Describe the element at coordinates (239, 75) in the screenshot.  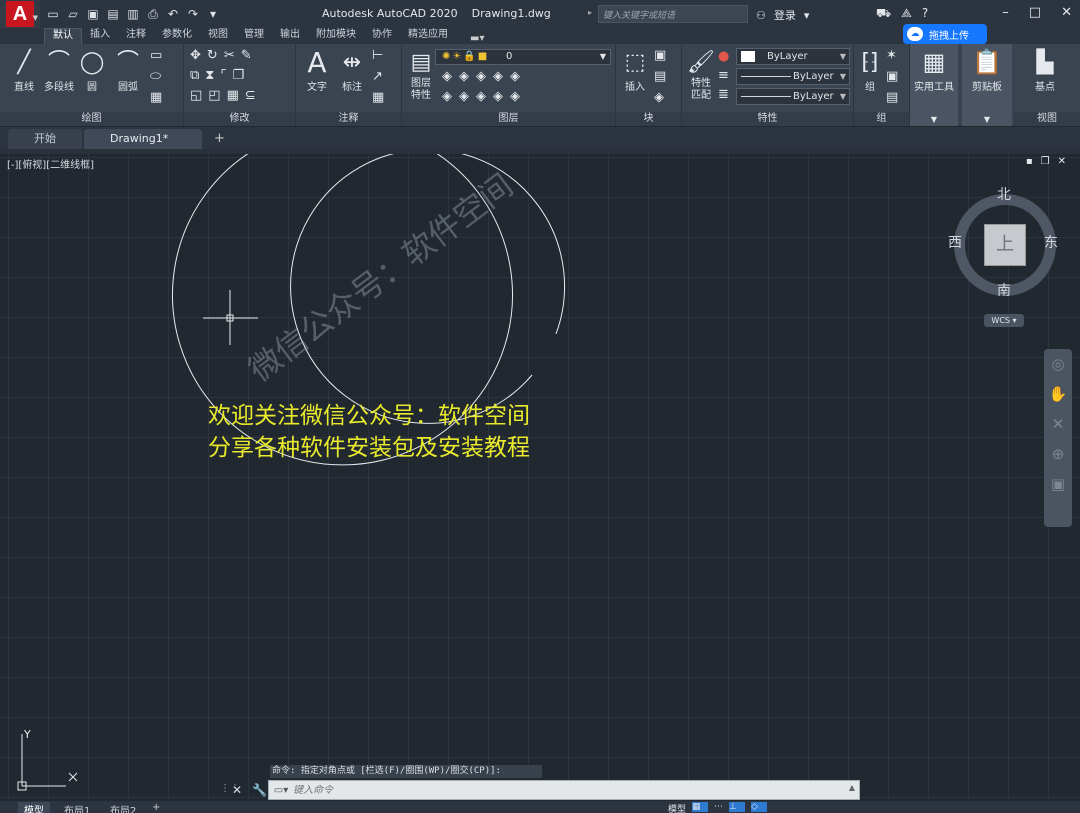
I see `explode-icon: ❐` at that location.